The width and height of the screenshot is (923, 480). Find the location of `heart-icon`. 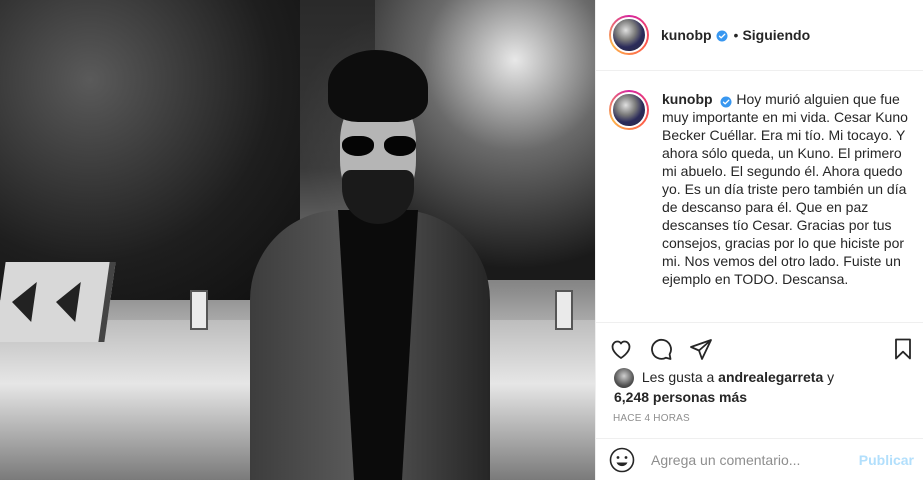

heart-icon is located at coordinates (621, 349).